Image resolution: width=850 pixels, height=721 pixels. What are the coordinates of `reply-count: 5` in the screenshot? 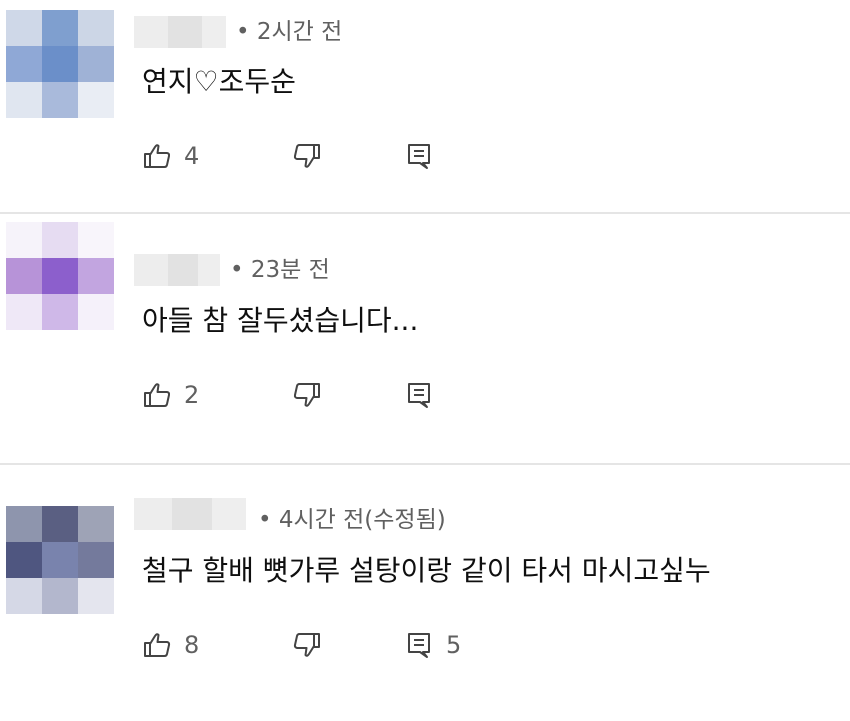 It's located at (454, 645).